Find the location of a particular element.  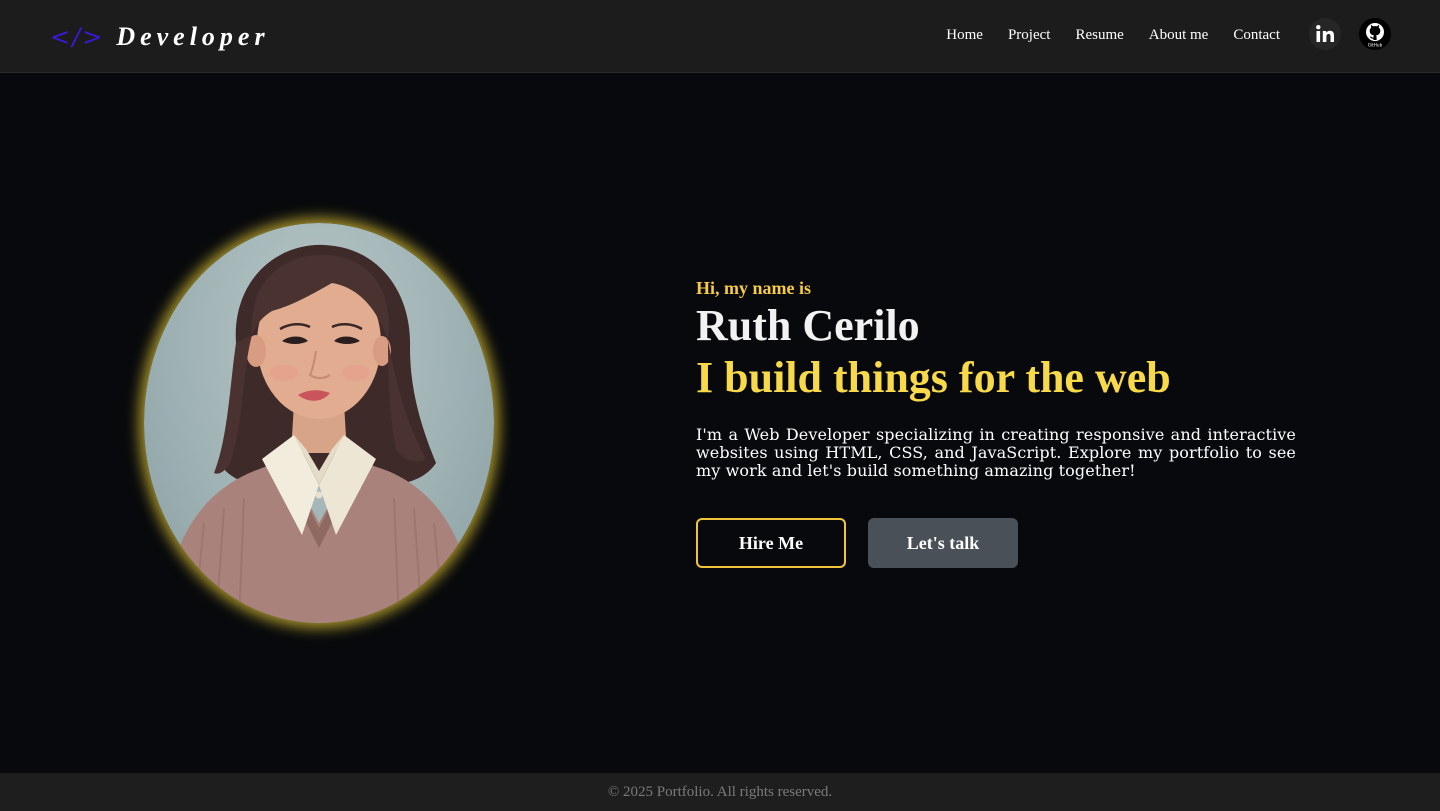

nav-contact-link: Contact is located at coordinates (1256, 35).